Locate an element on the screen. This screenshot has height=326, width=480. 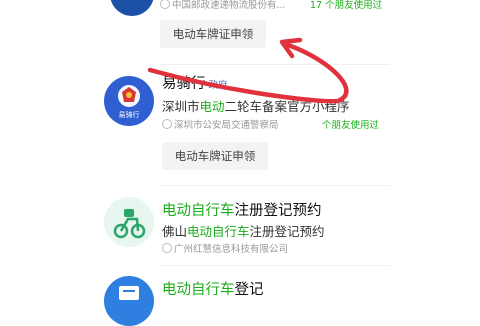
yiqixing-title: 易骑行 政府 is located at coordinates (195, 82).